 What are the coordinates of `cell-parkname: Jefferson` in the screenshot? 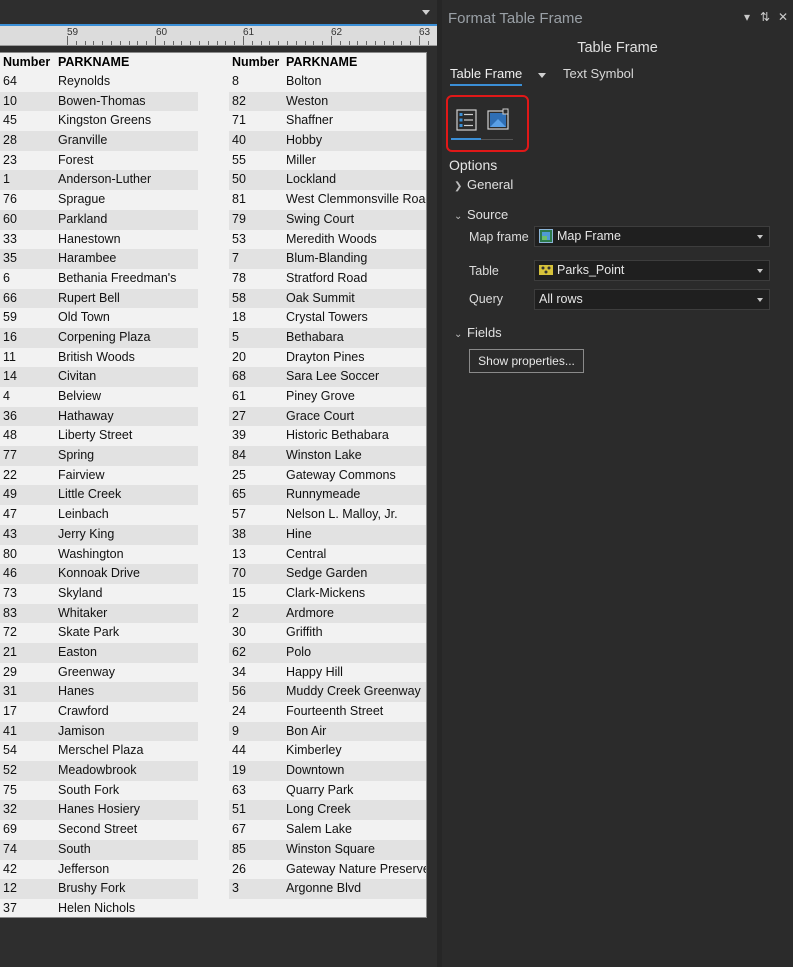 It's located at (84, 868).